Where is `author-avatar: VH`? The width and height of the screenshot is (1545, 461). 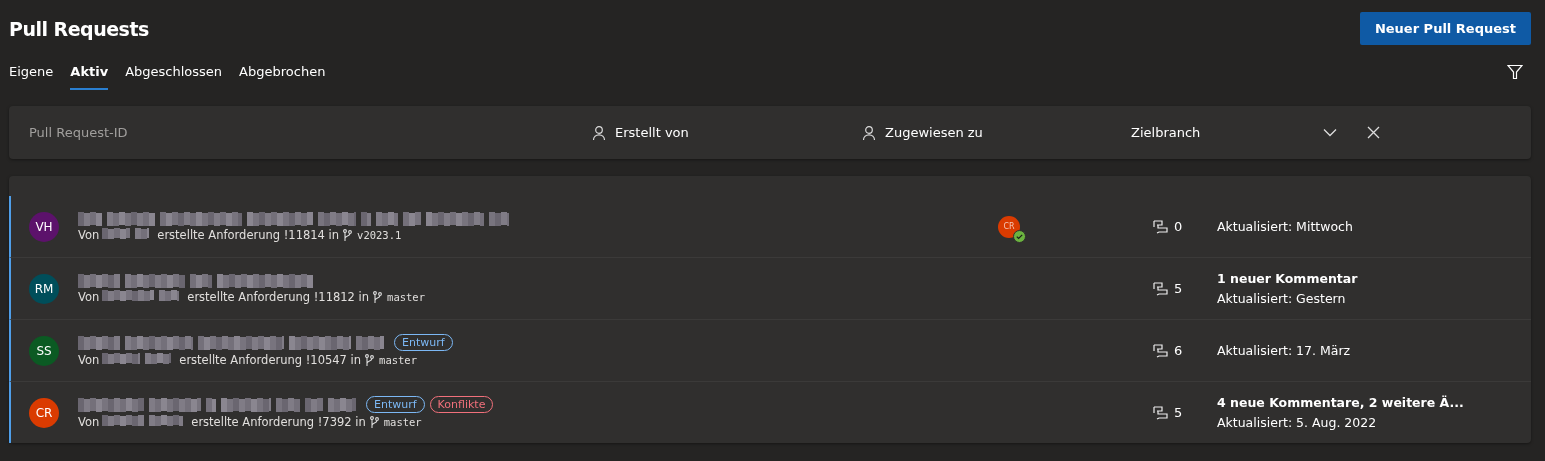 author-avatar: VH is located at coordinates (44, 226).